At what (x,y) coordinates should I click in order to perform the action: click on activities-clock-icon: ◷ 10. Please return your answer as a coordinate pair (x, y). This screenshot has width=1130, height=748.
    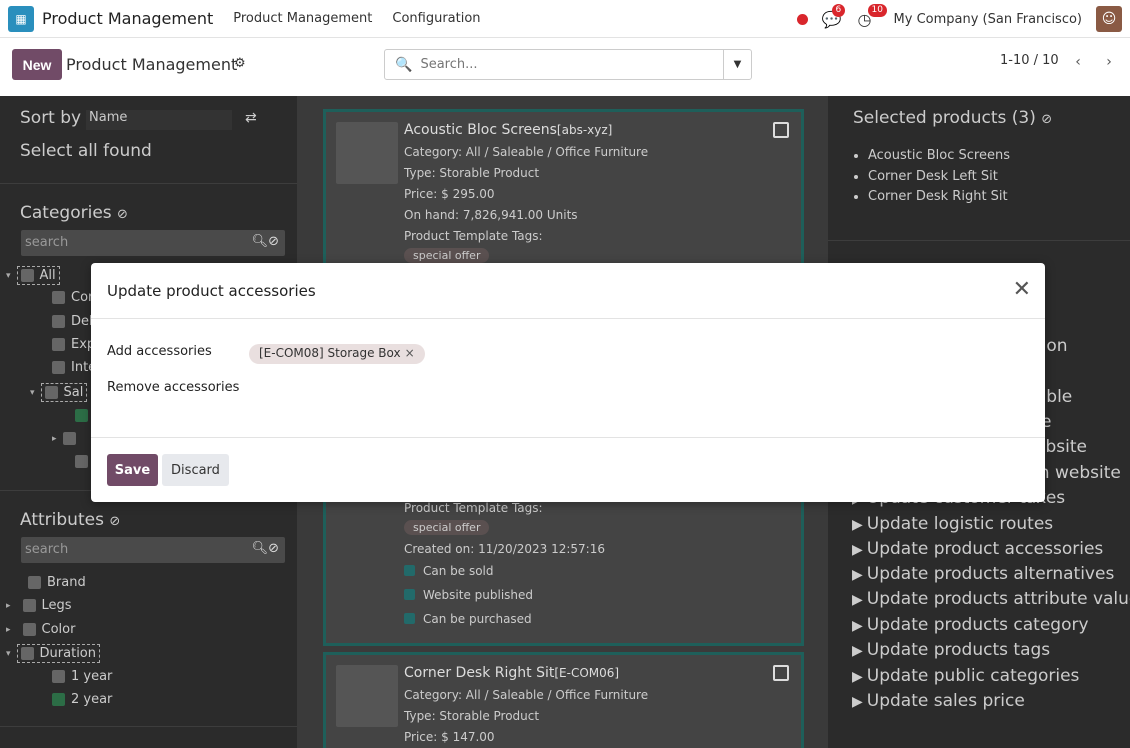
    Looking at the image, I should click on (872, 16).